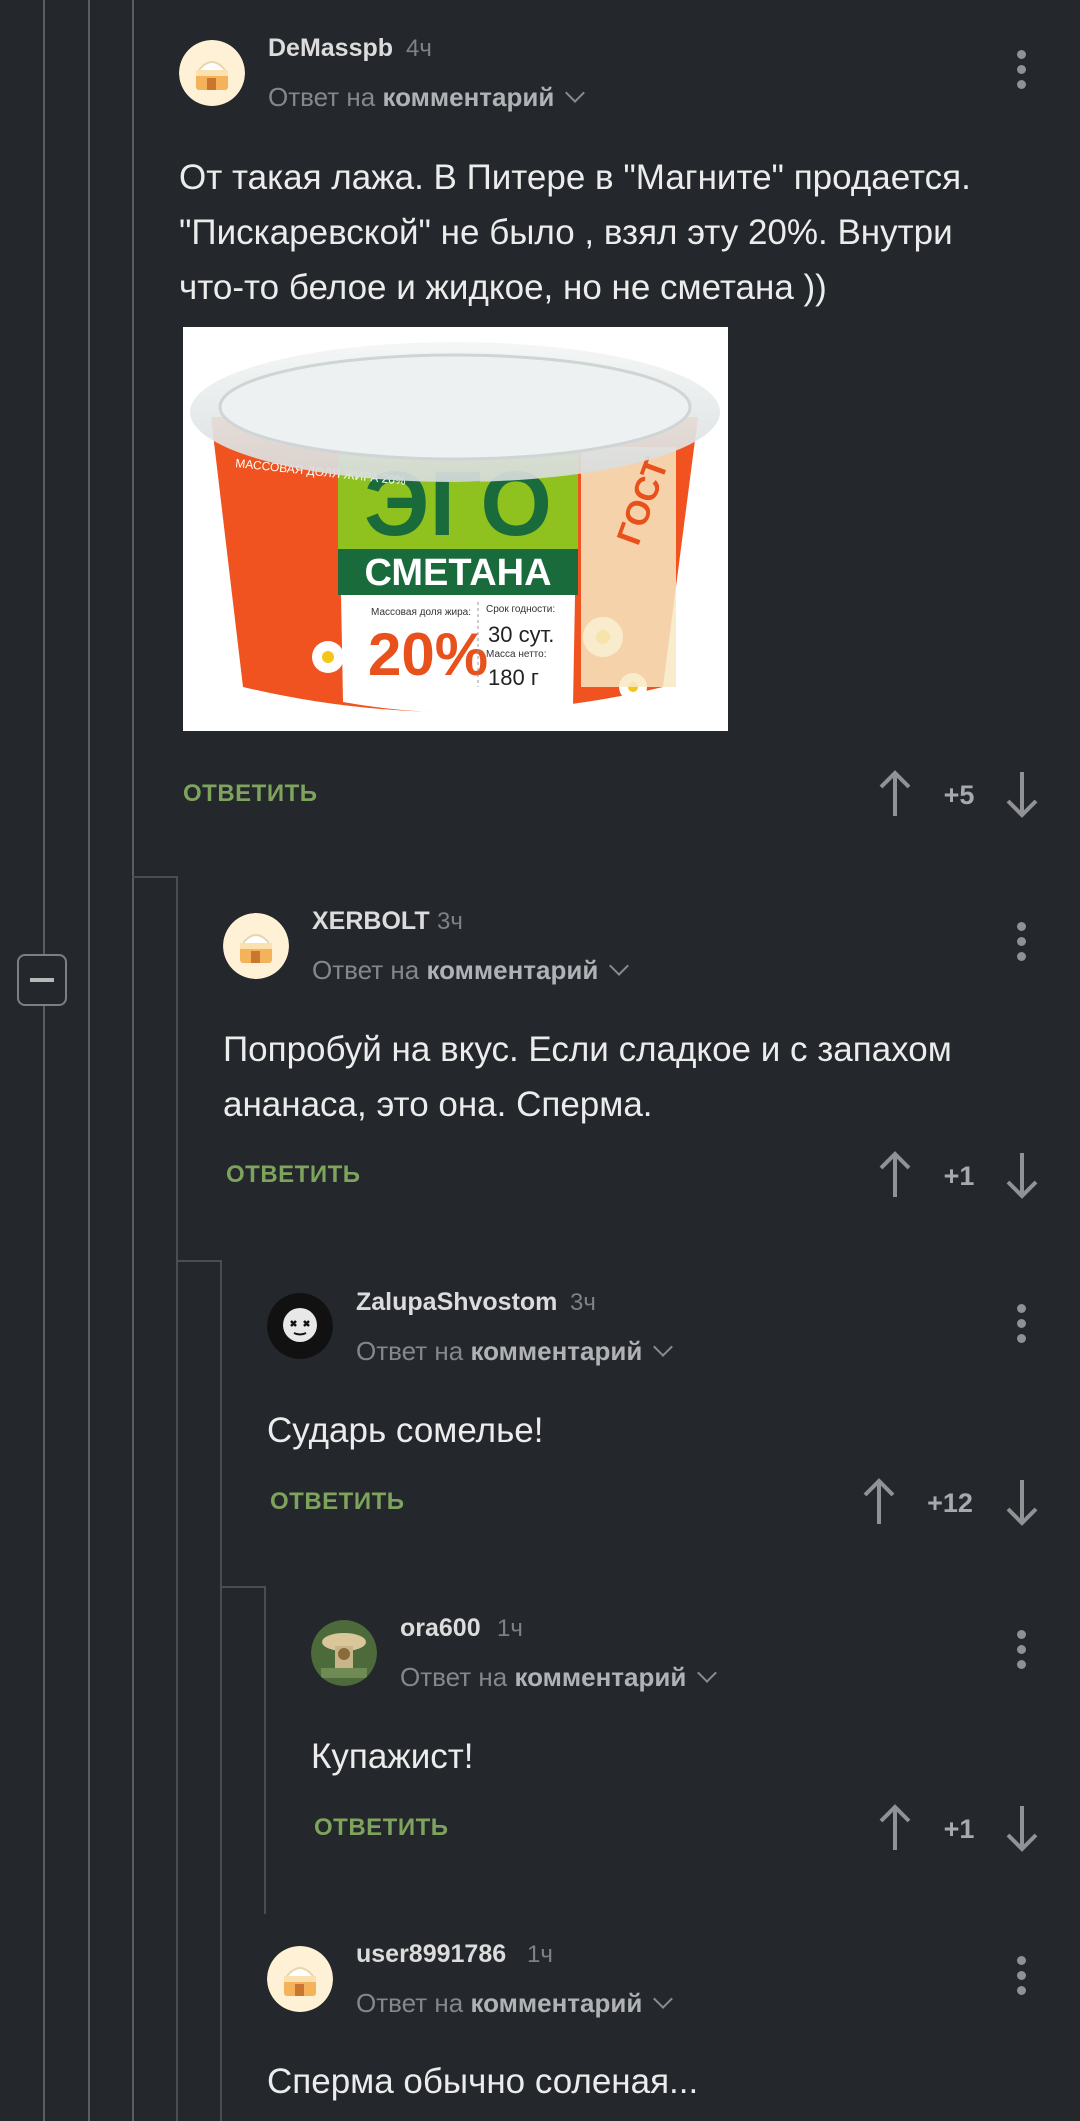  What do you see at coordinates (516, 654) in the screenshot?
I see `mass-label-text: Масса нетто:` at bounding box center [516, 654].